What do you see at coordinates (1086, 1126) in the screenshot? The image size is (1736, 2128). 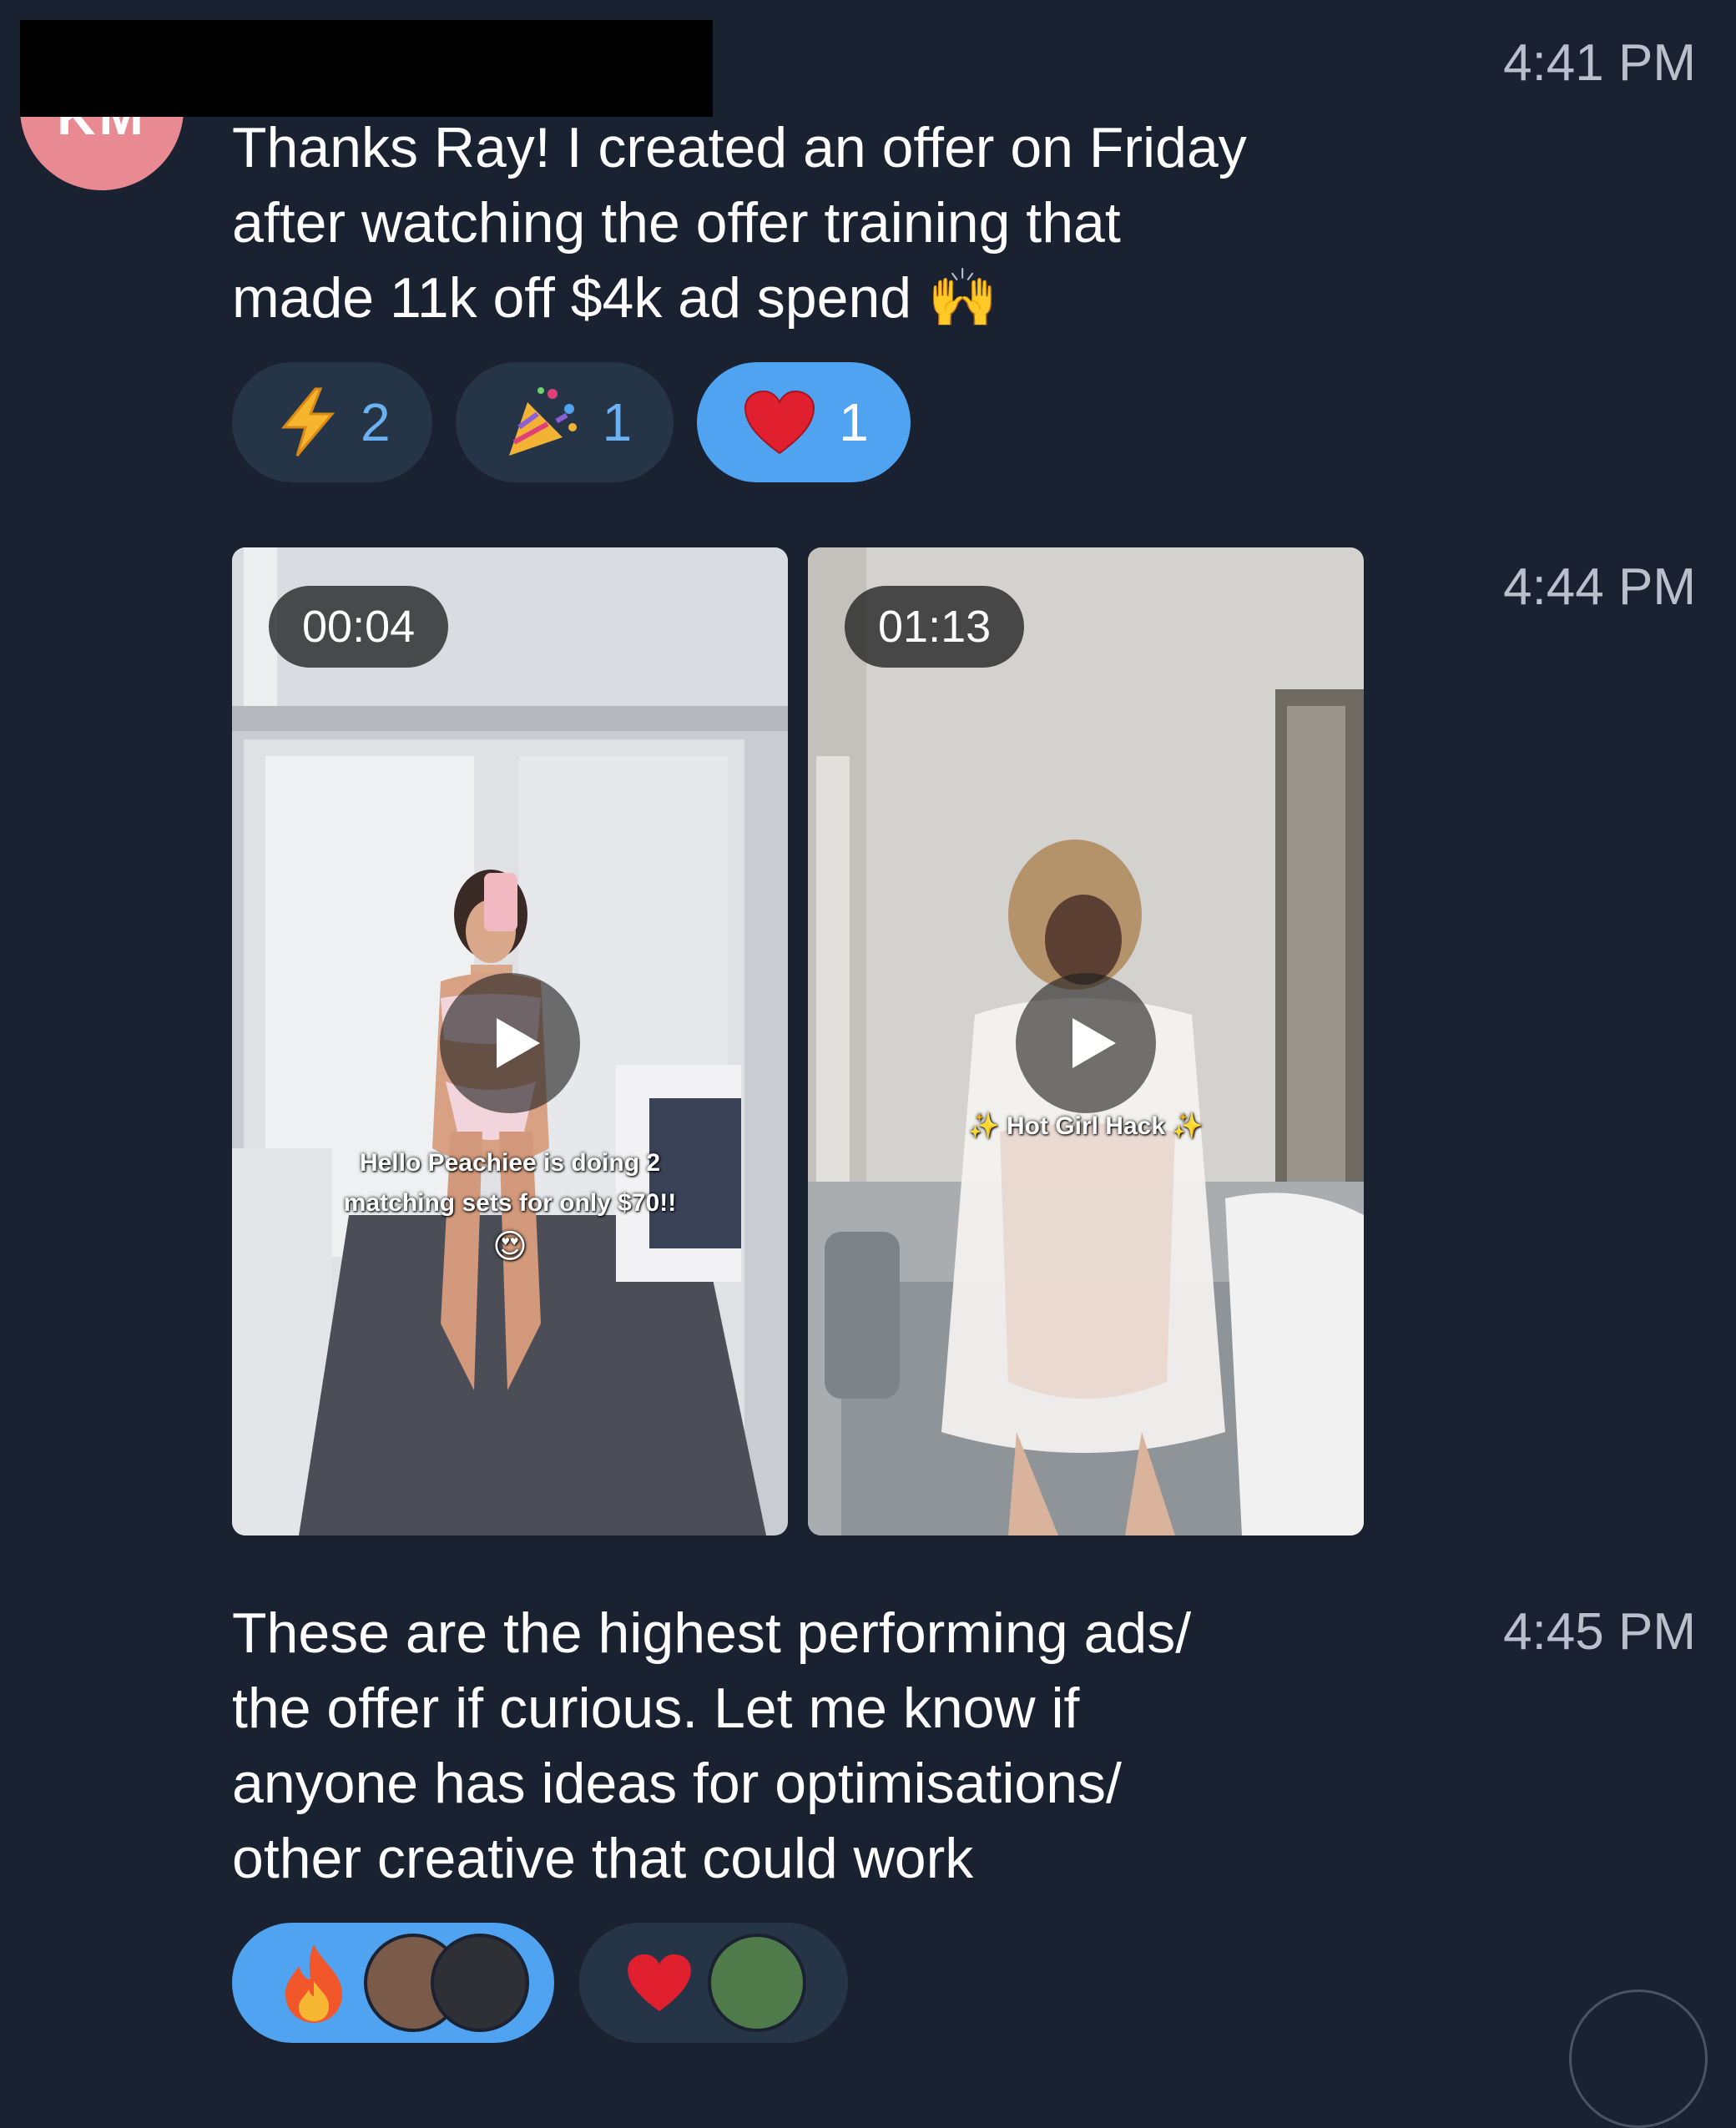 I see `video-caption: ✨ Hot Girl Hack ✨` at bounding box center [1086, 1126].